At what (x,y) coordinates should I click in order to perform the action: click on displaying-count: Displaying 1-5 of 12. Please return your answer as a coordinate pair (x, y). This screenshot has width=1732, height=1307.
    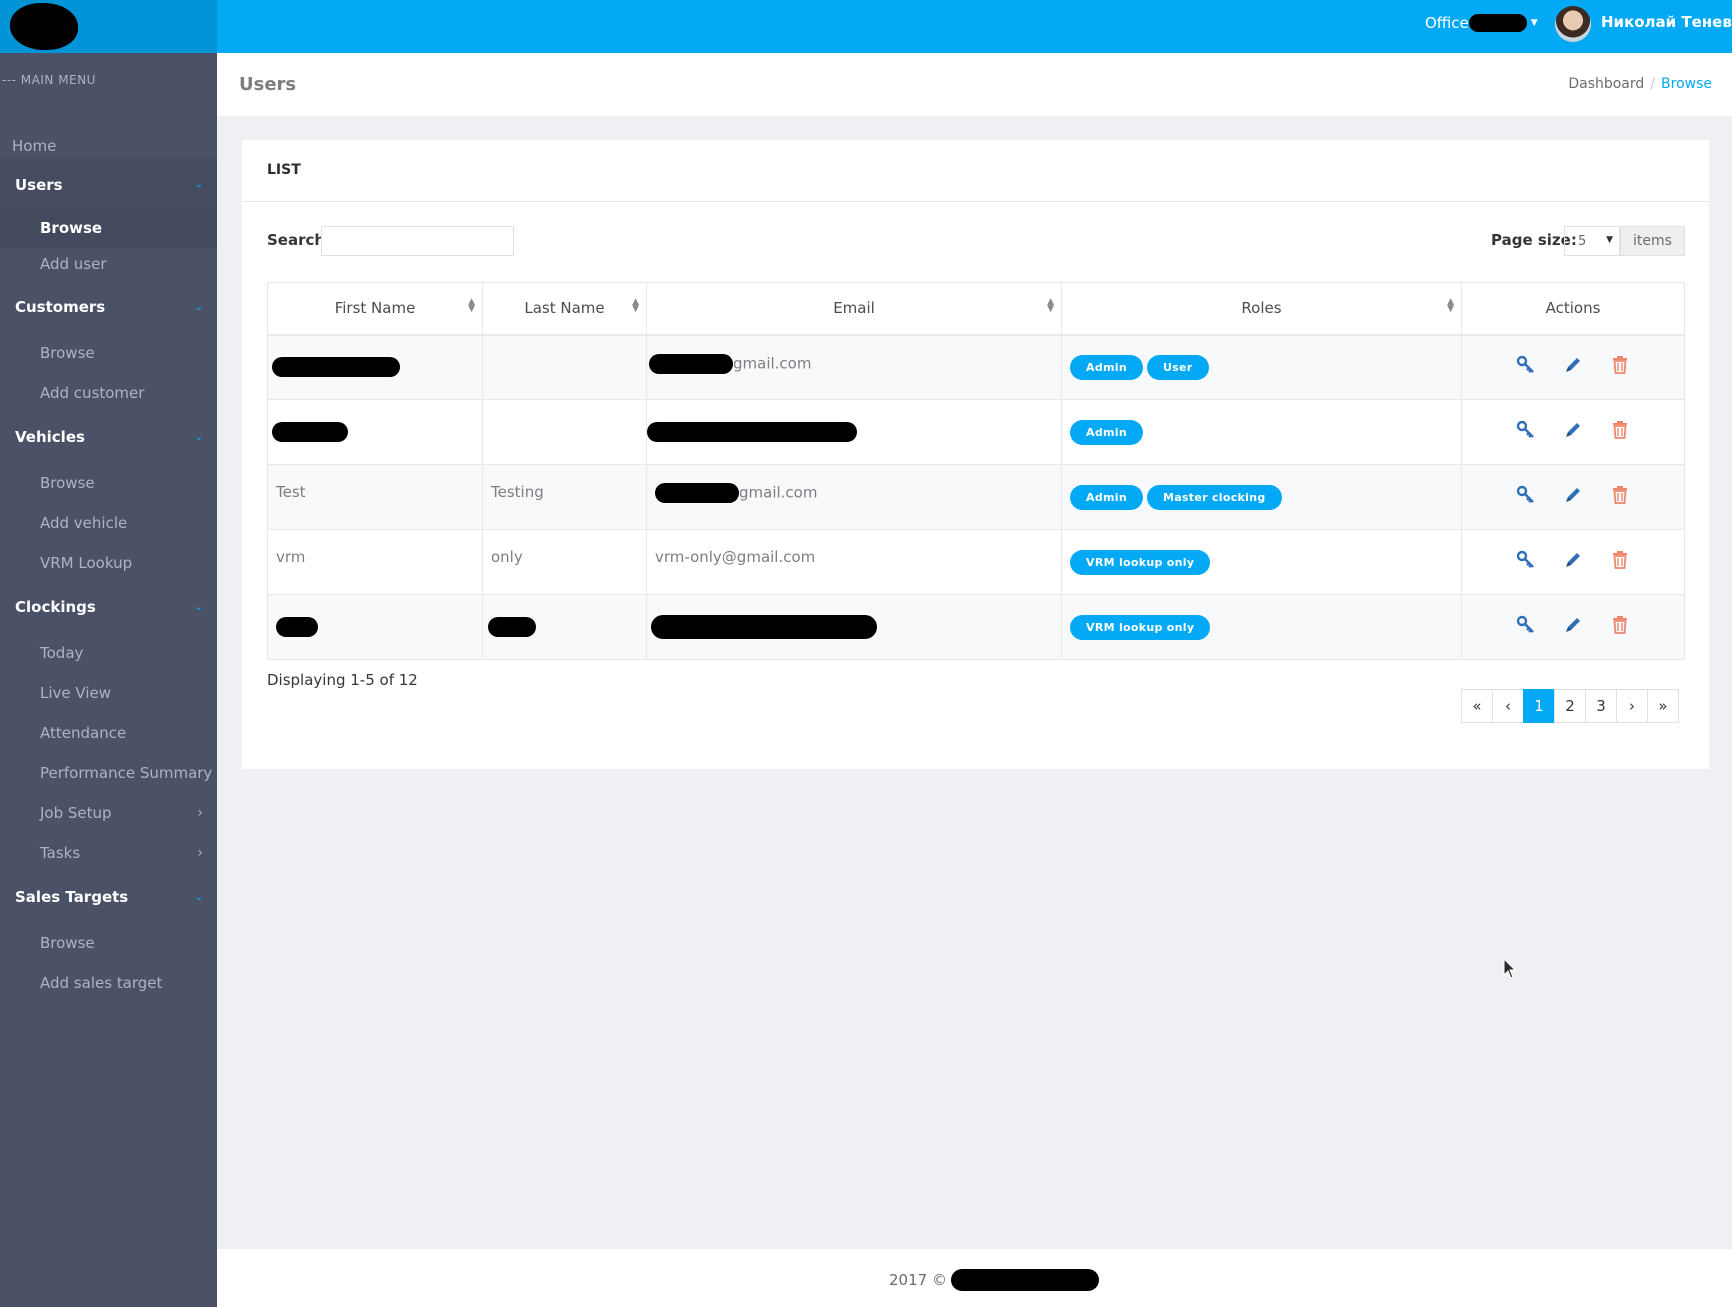
    Looking at the image, I should click on (342, 680).